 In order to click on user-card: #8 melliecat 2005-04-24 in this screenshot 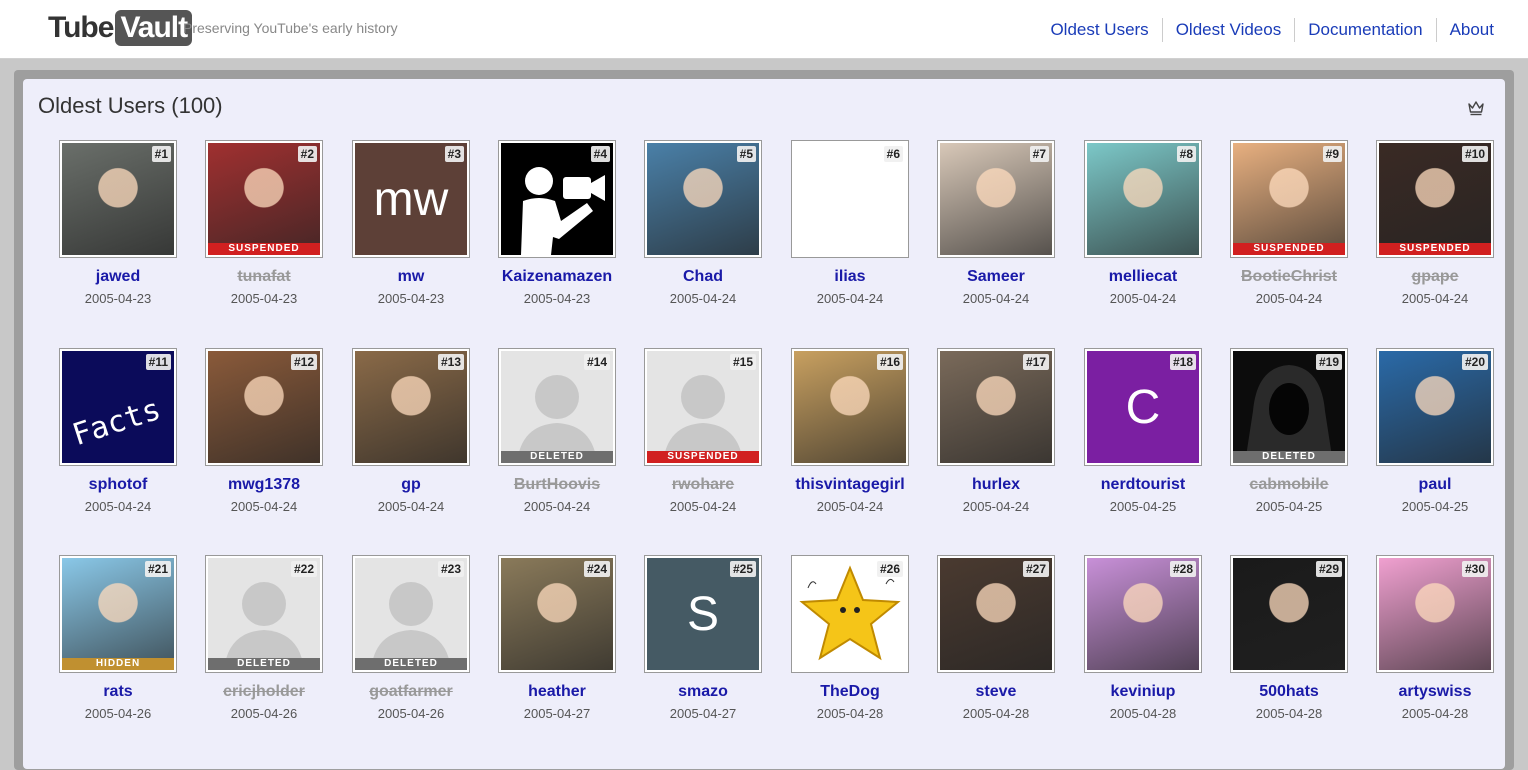, I will do `click(1143, 223)`.